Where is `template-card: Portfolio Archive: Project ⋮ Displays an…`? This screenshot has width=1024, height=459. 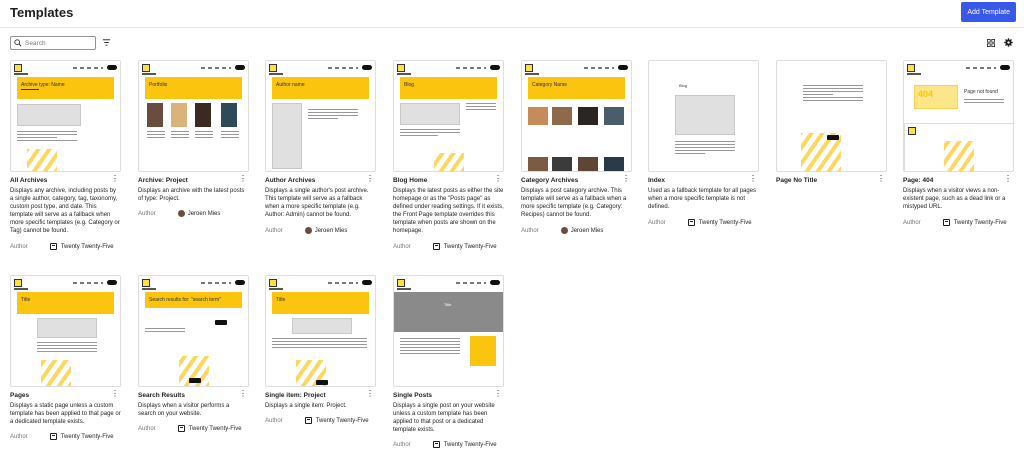
template-card: Portfolio Archive: Project ⋮ Displays an… is located at coordinates (193, 138).